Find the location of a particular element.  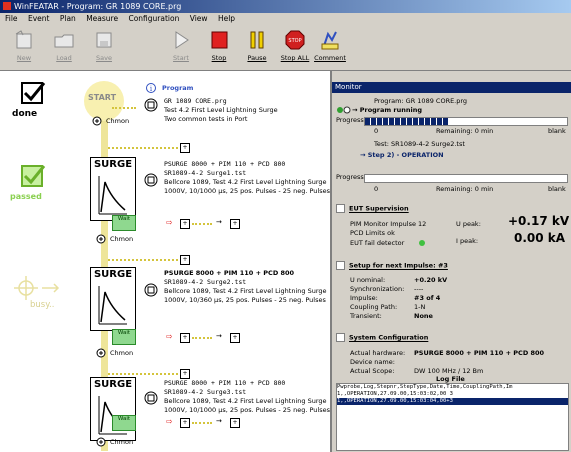

transient-value: None is located at coordinates (423, 316).